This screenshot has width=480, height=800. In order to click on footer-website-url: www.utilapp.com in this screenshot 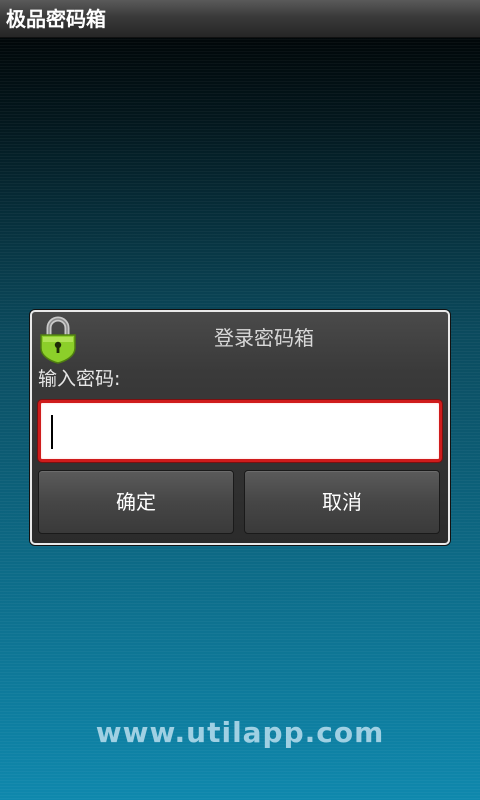, I will do `click(240, 732)`.